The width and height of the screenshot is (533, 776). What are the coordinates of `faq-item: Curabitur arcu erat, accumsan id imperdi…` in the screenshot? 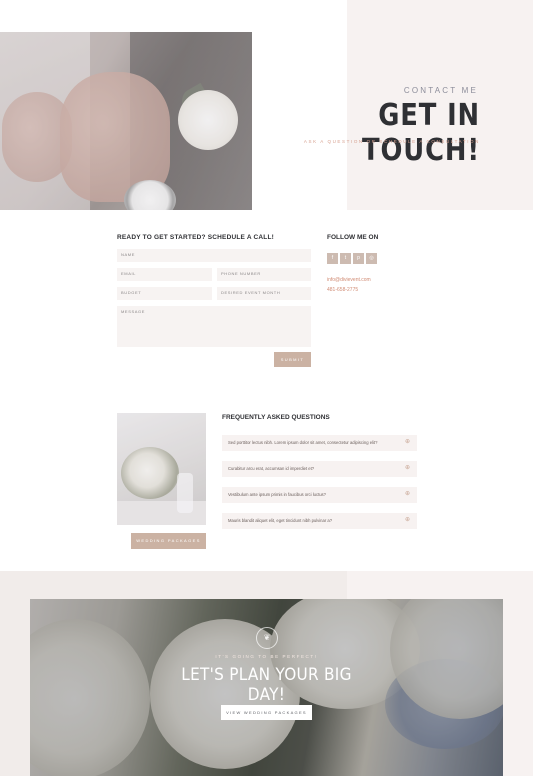 It's located at (319, 469).